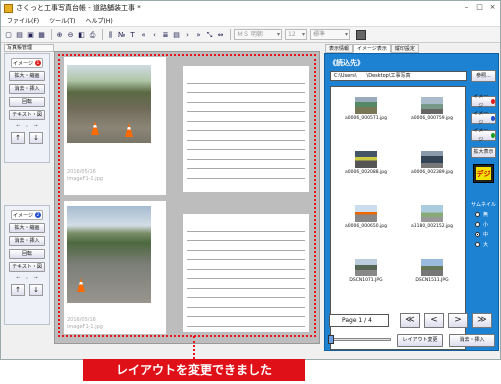 Image resolution: width=501 pixels, height=384 pixels. Describe the element at coordinates (483, 118) in the screenshot. I see `image-2-button: イメージ` at that location.